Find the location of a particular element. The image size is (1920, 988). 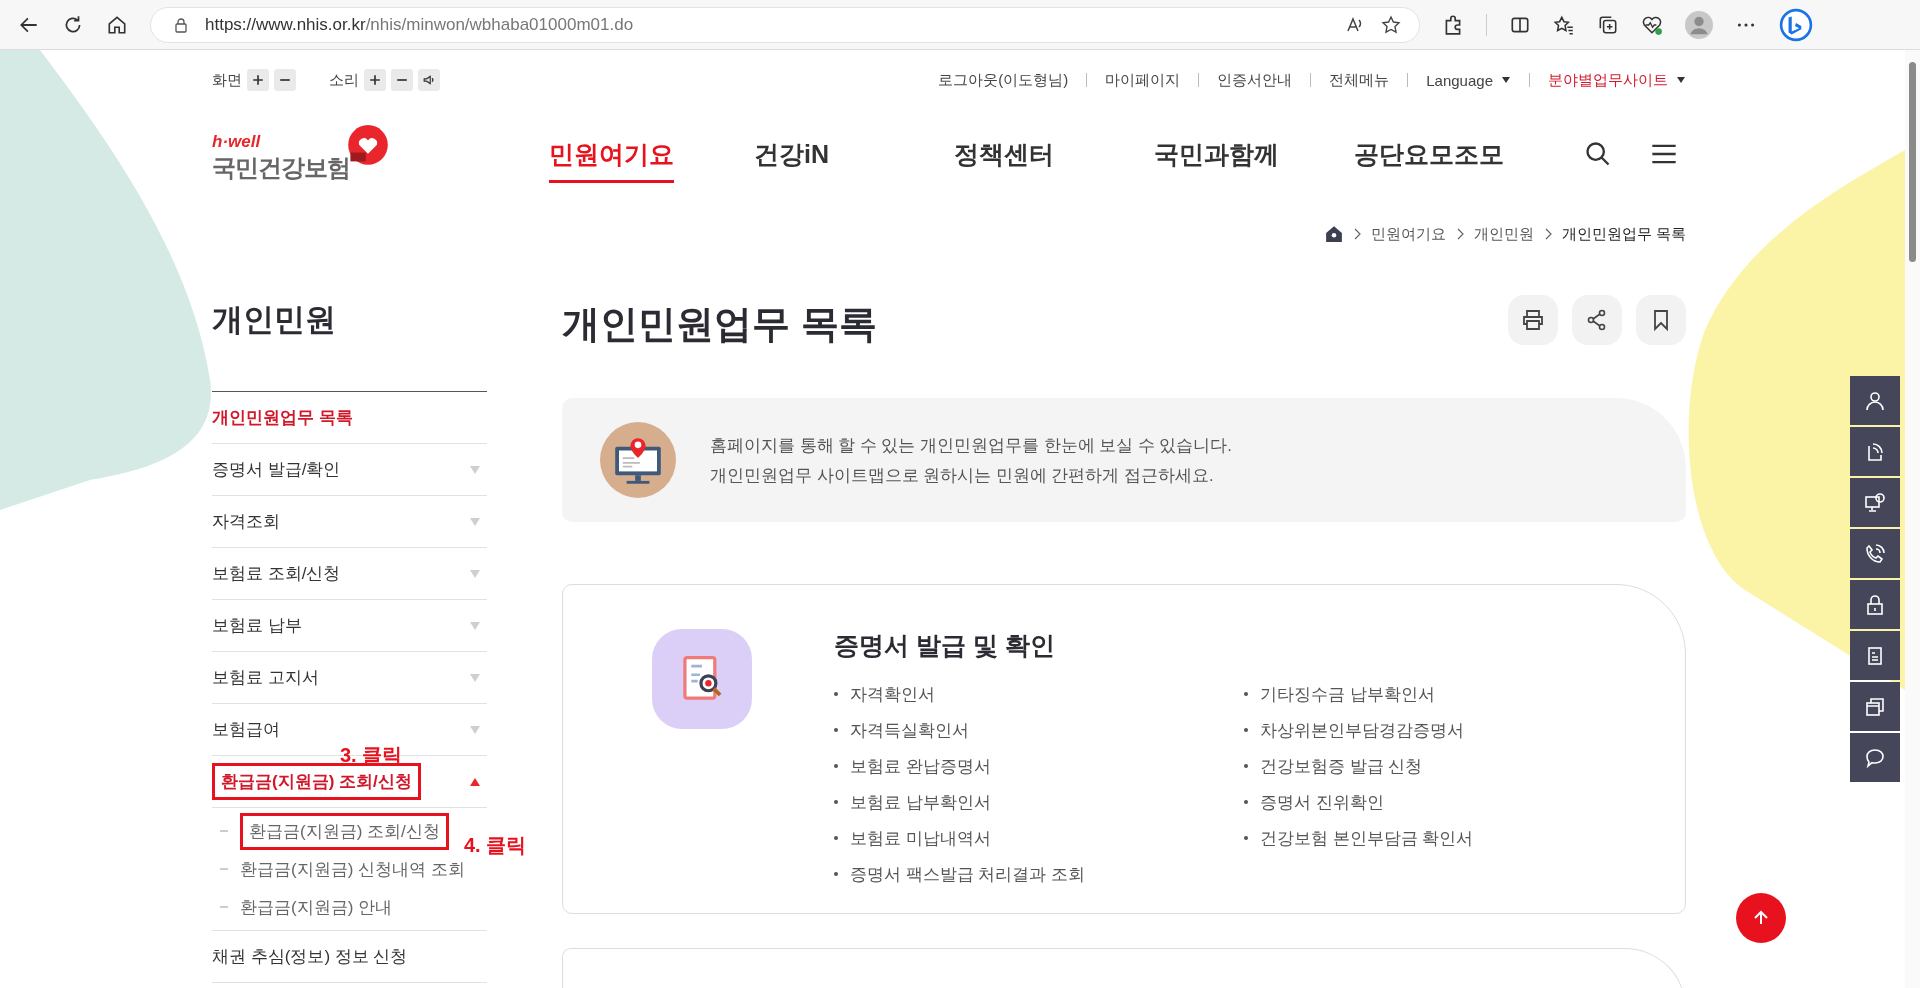

info-text: 홈페이지를 통해 할 수 있는 개인민원업무를 한눈에 보실 수 있습니다. is located at coordinates (971, 445).